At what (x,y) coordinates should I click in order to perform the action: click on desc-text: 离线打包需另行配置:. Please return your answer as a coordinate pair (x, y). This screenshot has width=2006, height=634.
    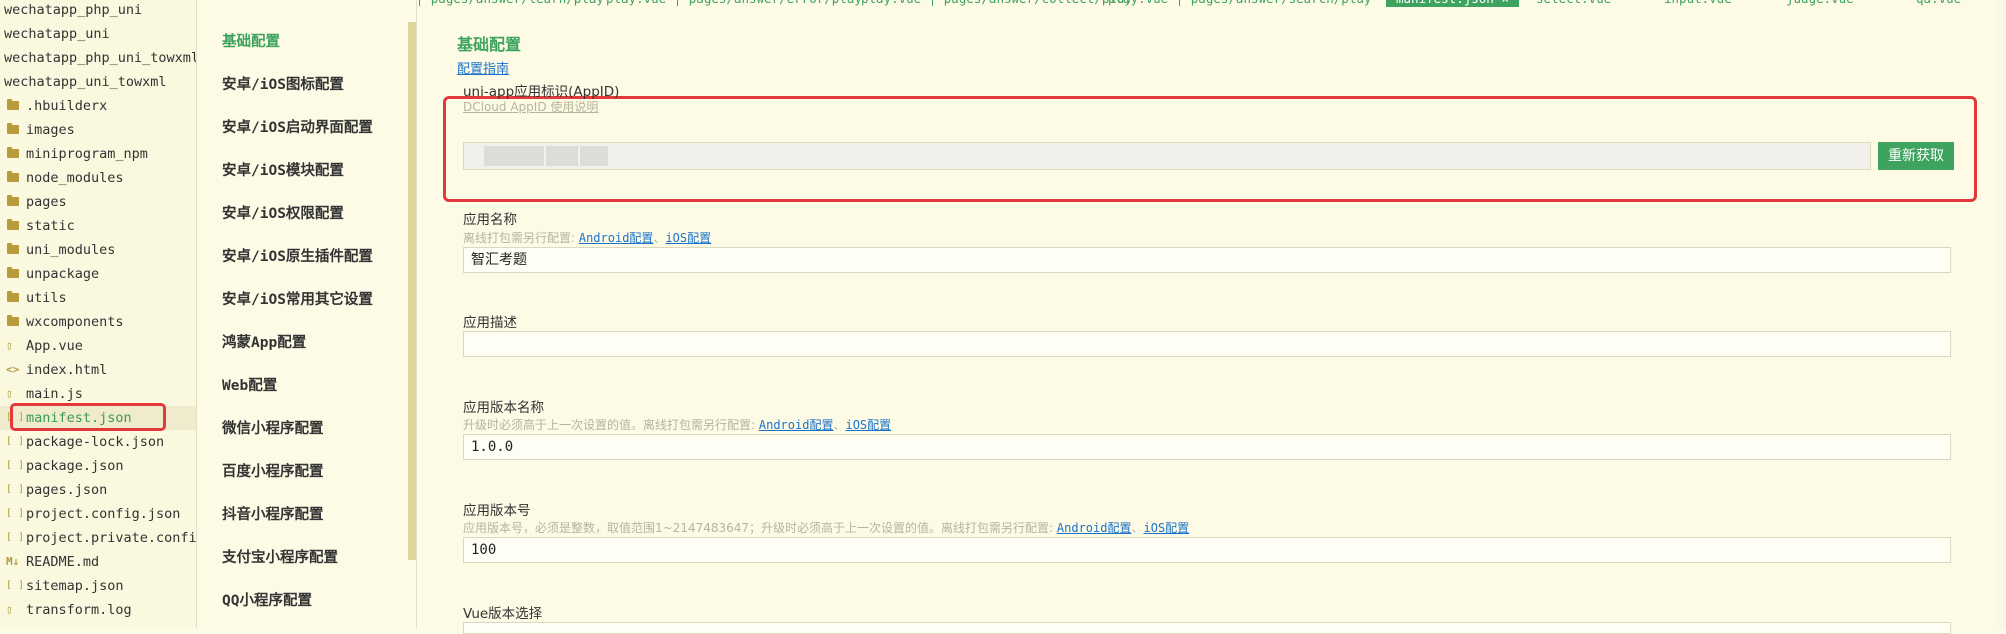
    Looking at the image, I should click on (521, 238).